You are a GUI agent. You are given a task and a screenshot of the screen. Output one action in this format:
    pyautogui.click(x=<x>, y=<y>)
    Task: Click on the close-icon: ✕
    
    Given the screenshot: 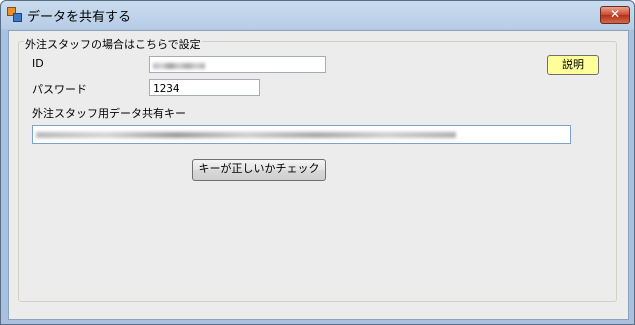 What is the action you would take?
    pyautogui.click(x=615, y=14)
    